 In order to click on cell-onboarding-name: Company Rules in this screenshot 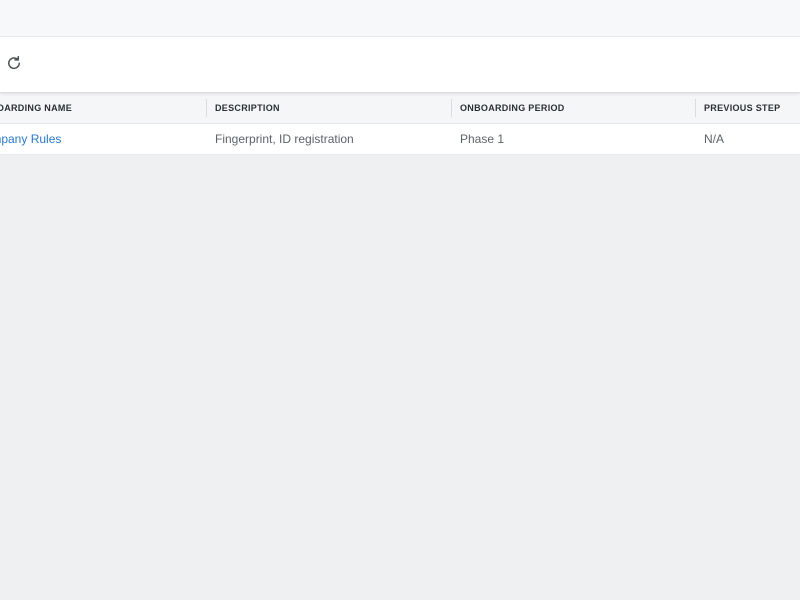, I will do `click(102, 139)`.